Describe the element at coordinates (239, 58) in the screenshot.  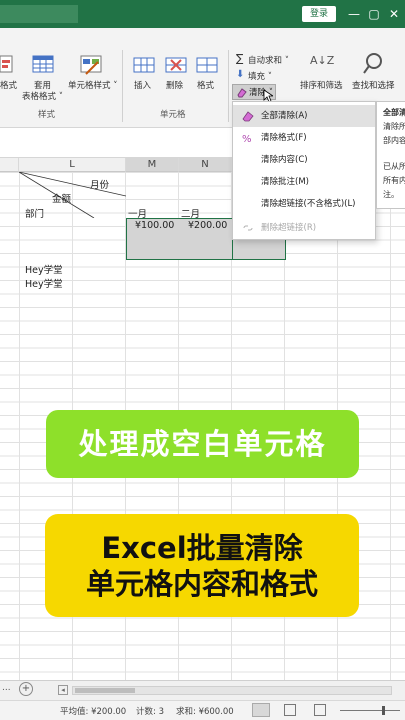
I see `autosum-icon: ∑` at that location.